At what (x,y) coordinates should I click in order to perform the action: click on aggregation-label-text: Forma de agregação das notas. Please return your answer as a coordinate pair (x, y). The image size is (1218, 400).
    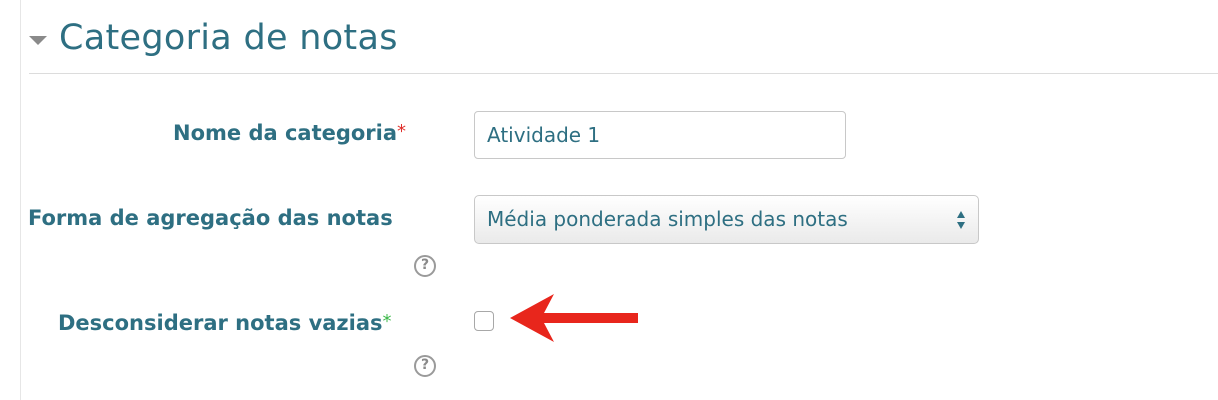
    Looking at the image, I should click on (210, 218).